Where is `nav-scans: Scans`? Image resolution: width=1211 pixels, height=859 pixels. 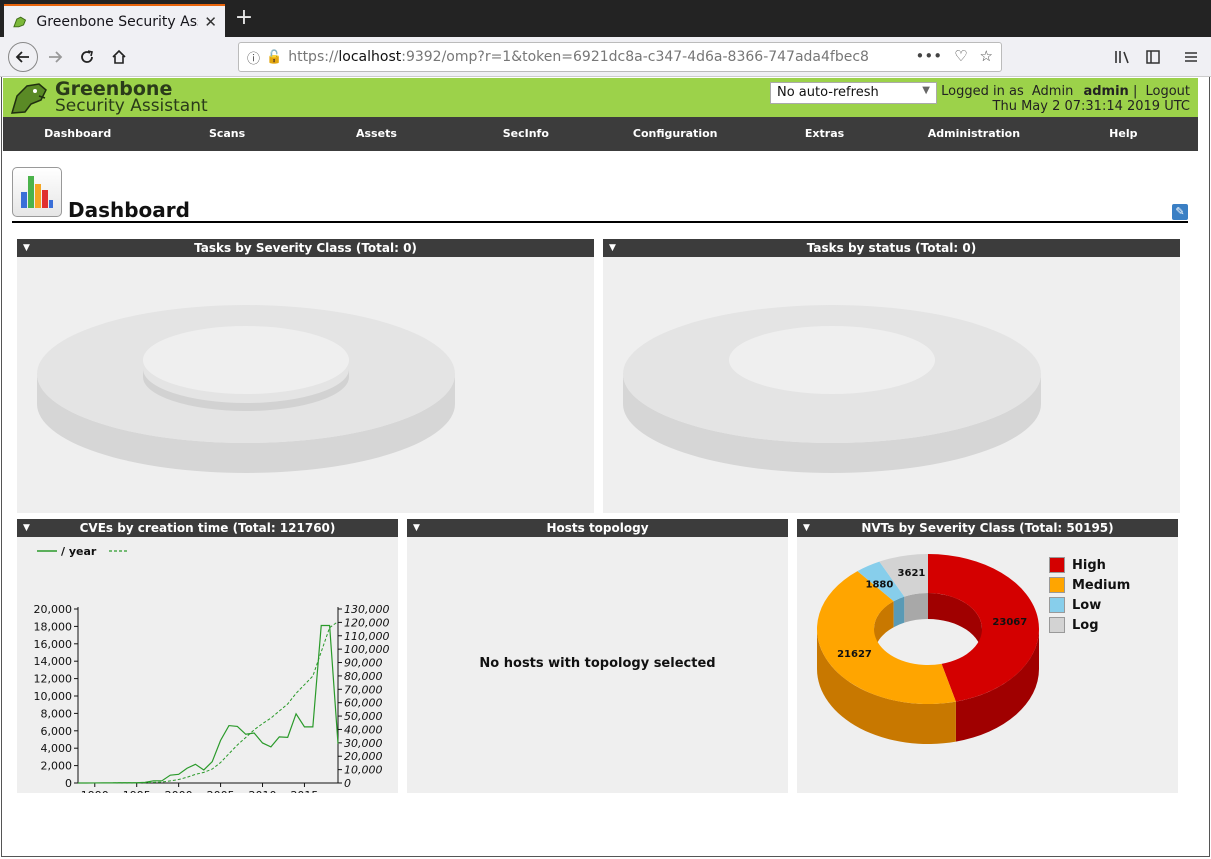 nav-scans: Scans is located at coordinates (226, 134).